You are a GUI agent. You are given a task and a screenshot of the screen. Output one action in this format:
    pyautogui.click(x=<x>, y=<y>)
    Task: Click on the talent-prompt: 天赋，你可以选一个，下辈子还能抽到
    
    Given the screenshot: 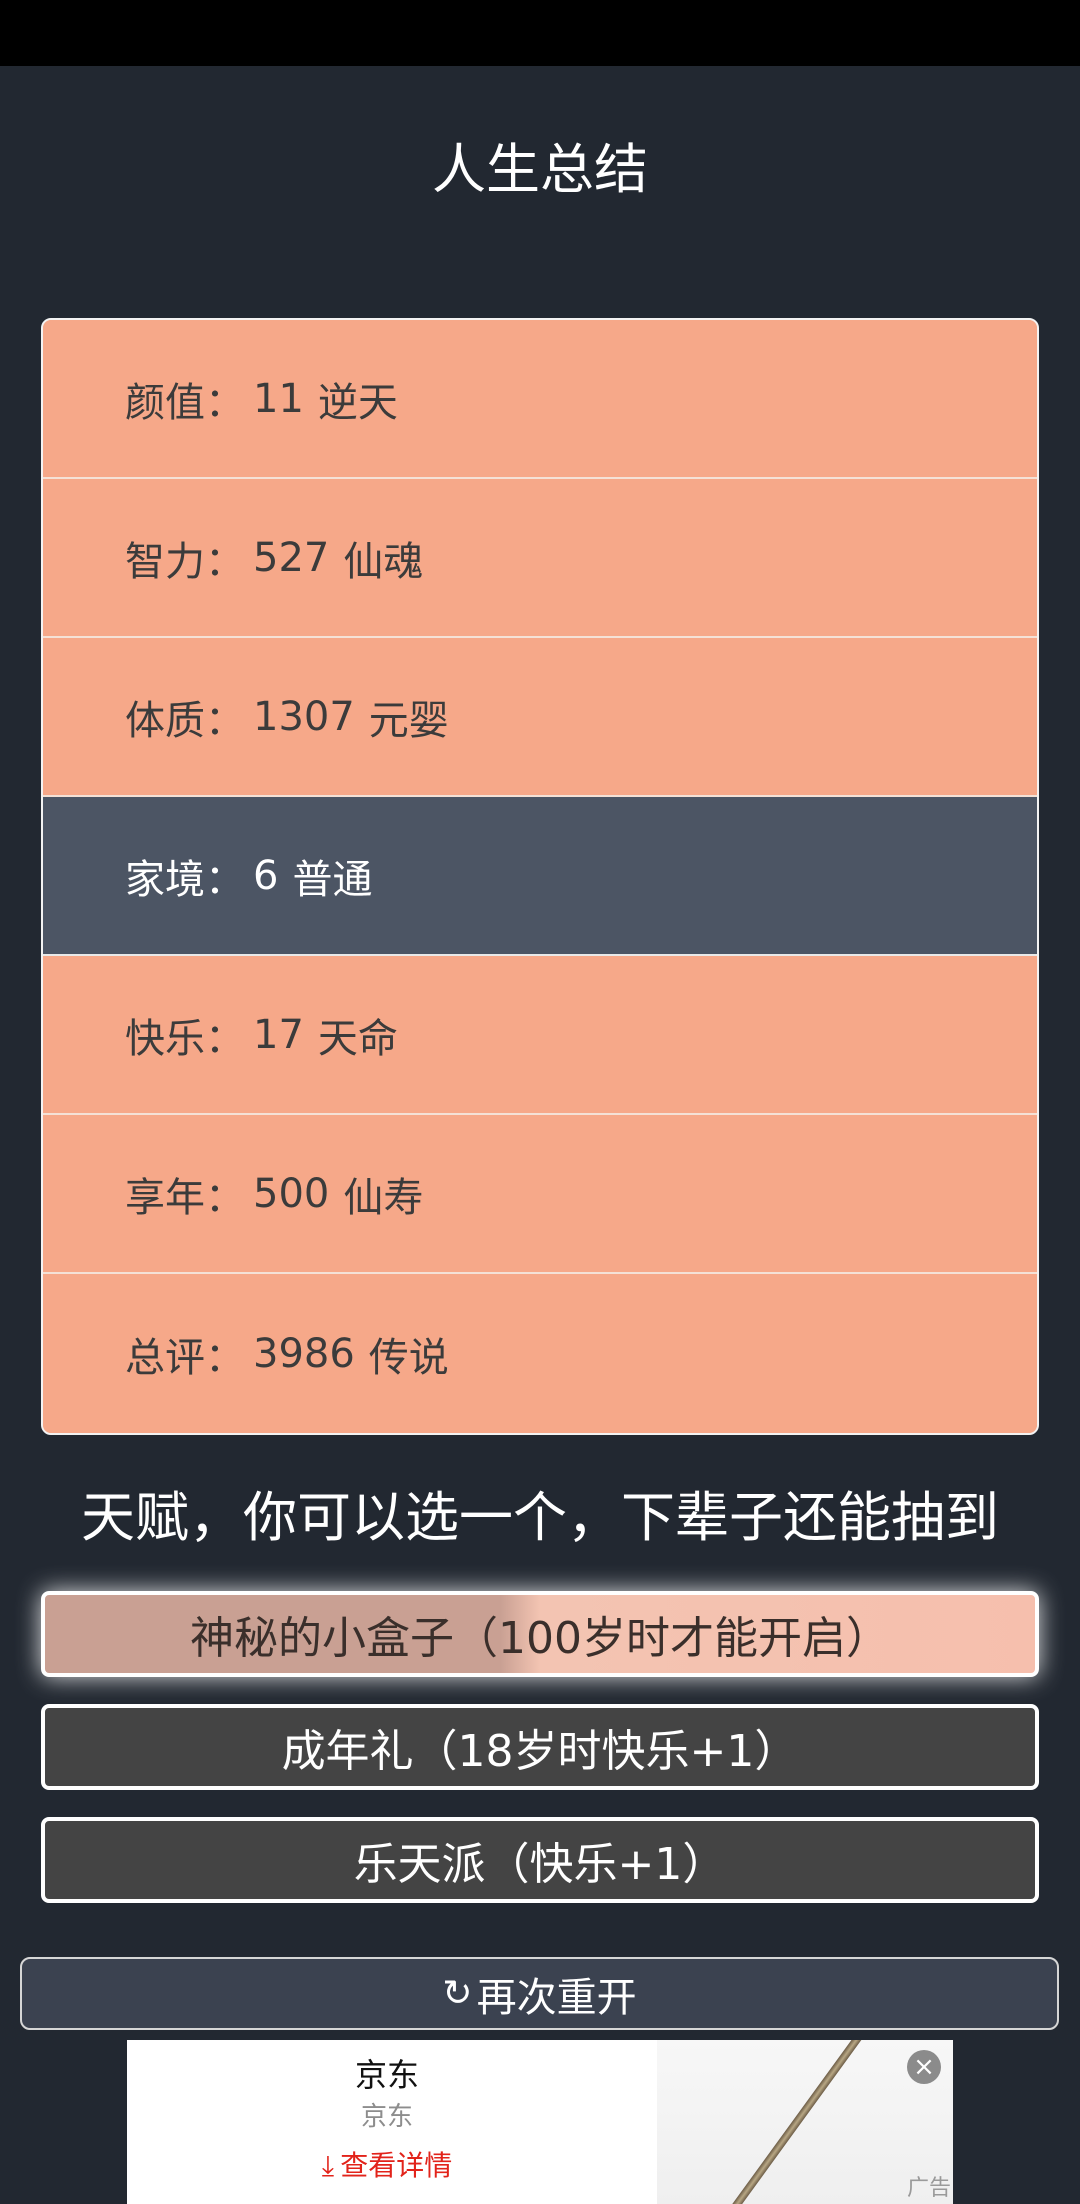 What is the action you would take?
    pyautogui.click(x=540, y=1517)
    